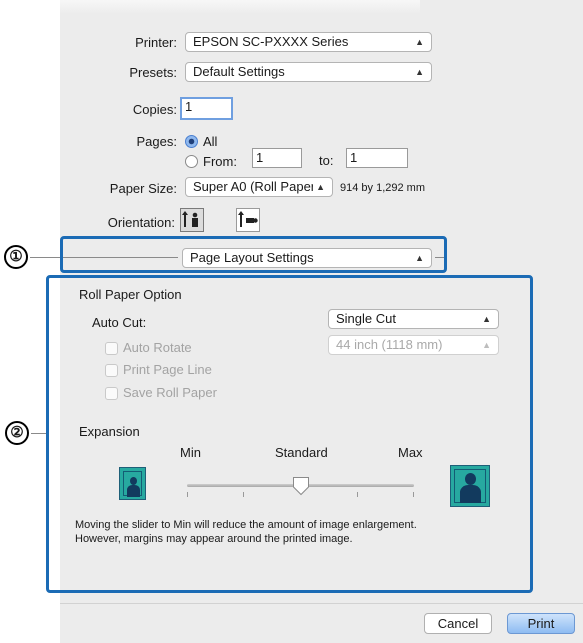  What do you see at coordinates (458, 623) in the screenshot?
I see `cancel-button: Cancel` at bounding box center [458, 623].